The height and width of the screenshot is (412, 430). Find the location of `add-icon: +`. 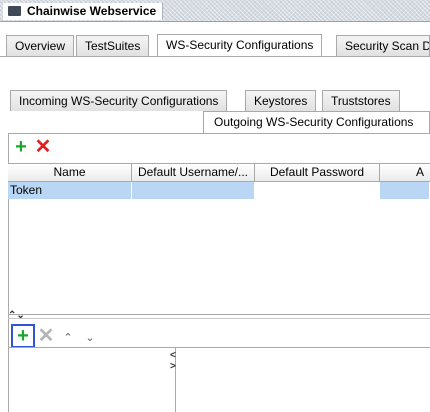

add-icon: + is located at coordinates (21, 147).